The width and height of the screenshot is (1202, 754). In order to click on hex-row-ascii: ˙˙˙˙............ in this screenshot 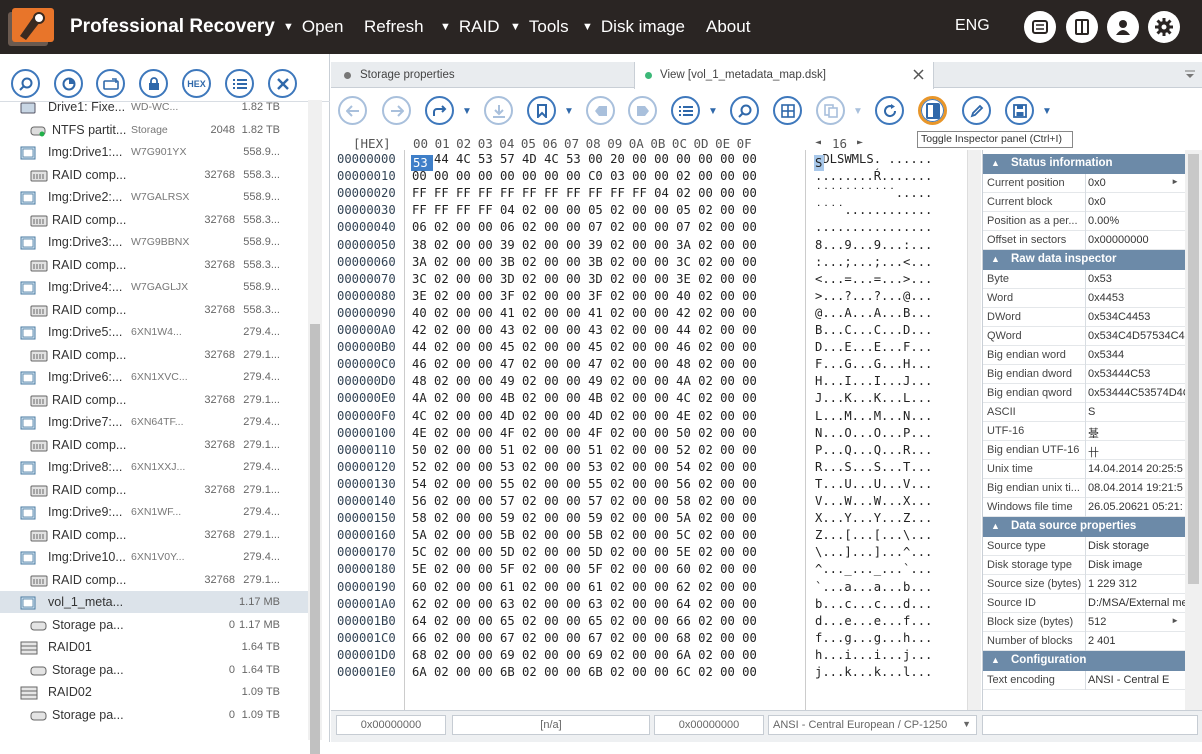, I will do `click(873, 210)`.